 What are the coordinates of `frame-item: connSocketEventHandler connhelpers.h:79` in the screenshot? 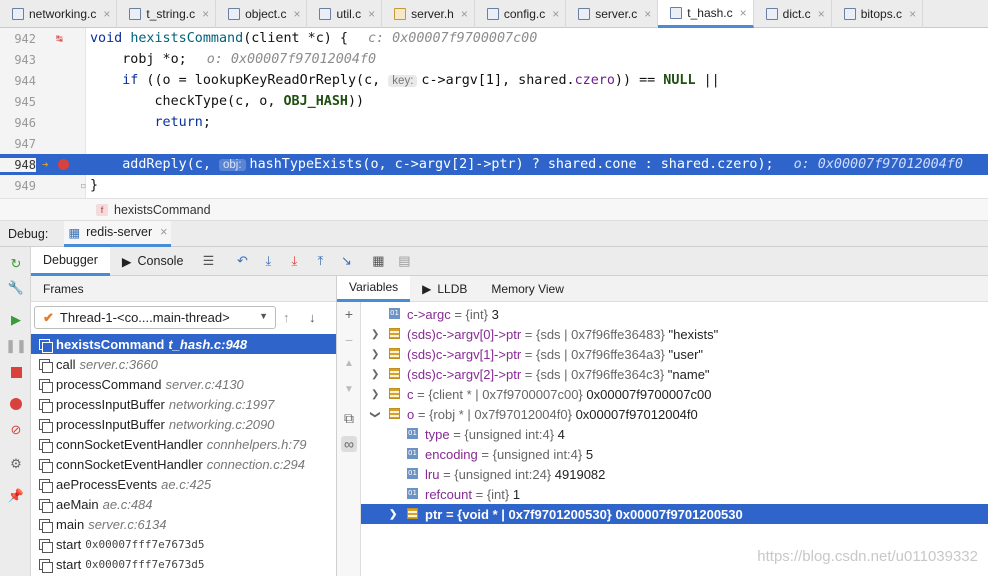 It's located at (183, 444).